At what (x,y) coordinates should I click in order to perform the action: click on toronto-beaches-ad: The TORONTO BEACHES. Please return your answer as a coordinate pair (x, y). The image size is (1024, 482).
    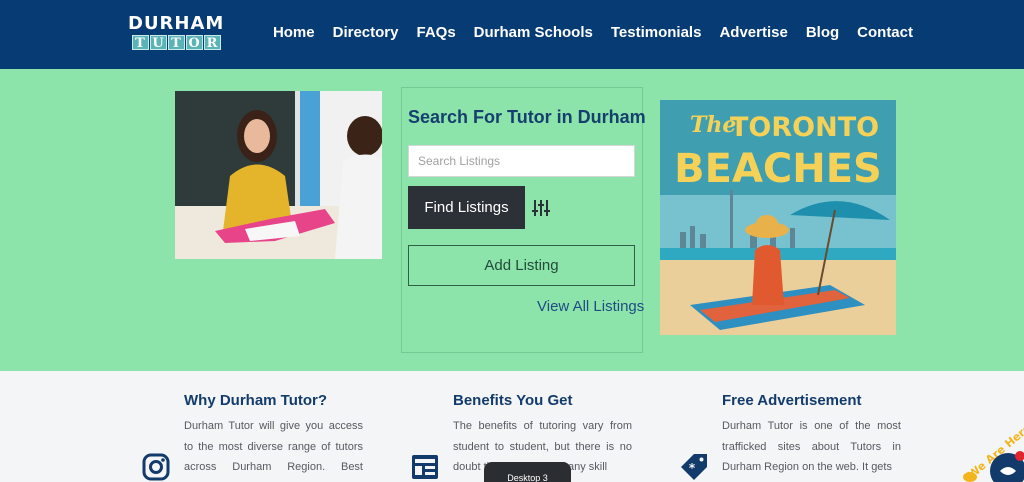
    Looking at the image, I should click on (778, 217).